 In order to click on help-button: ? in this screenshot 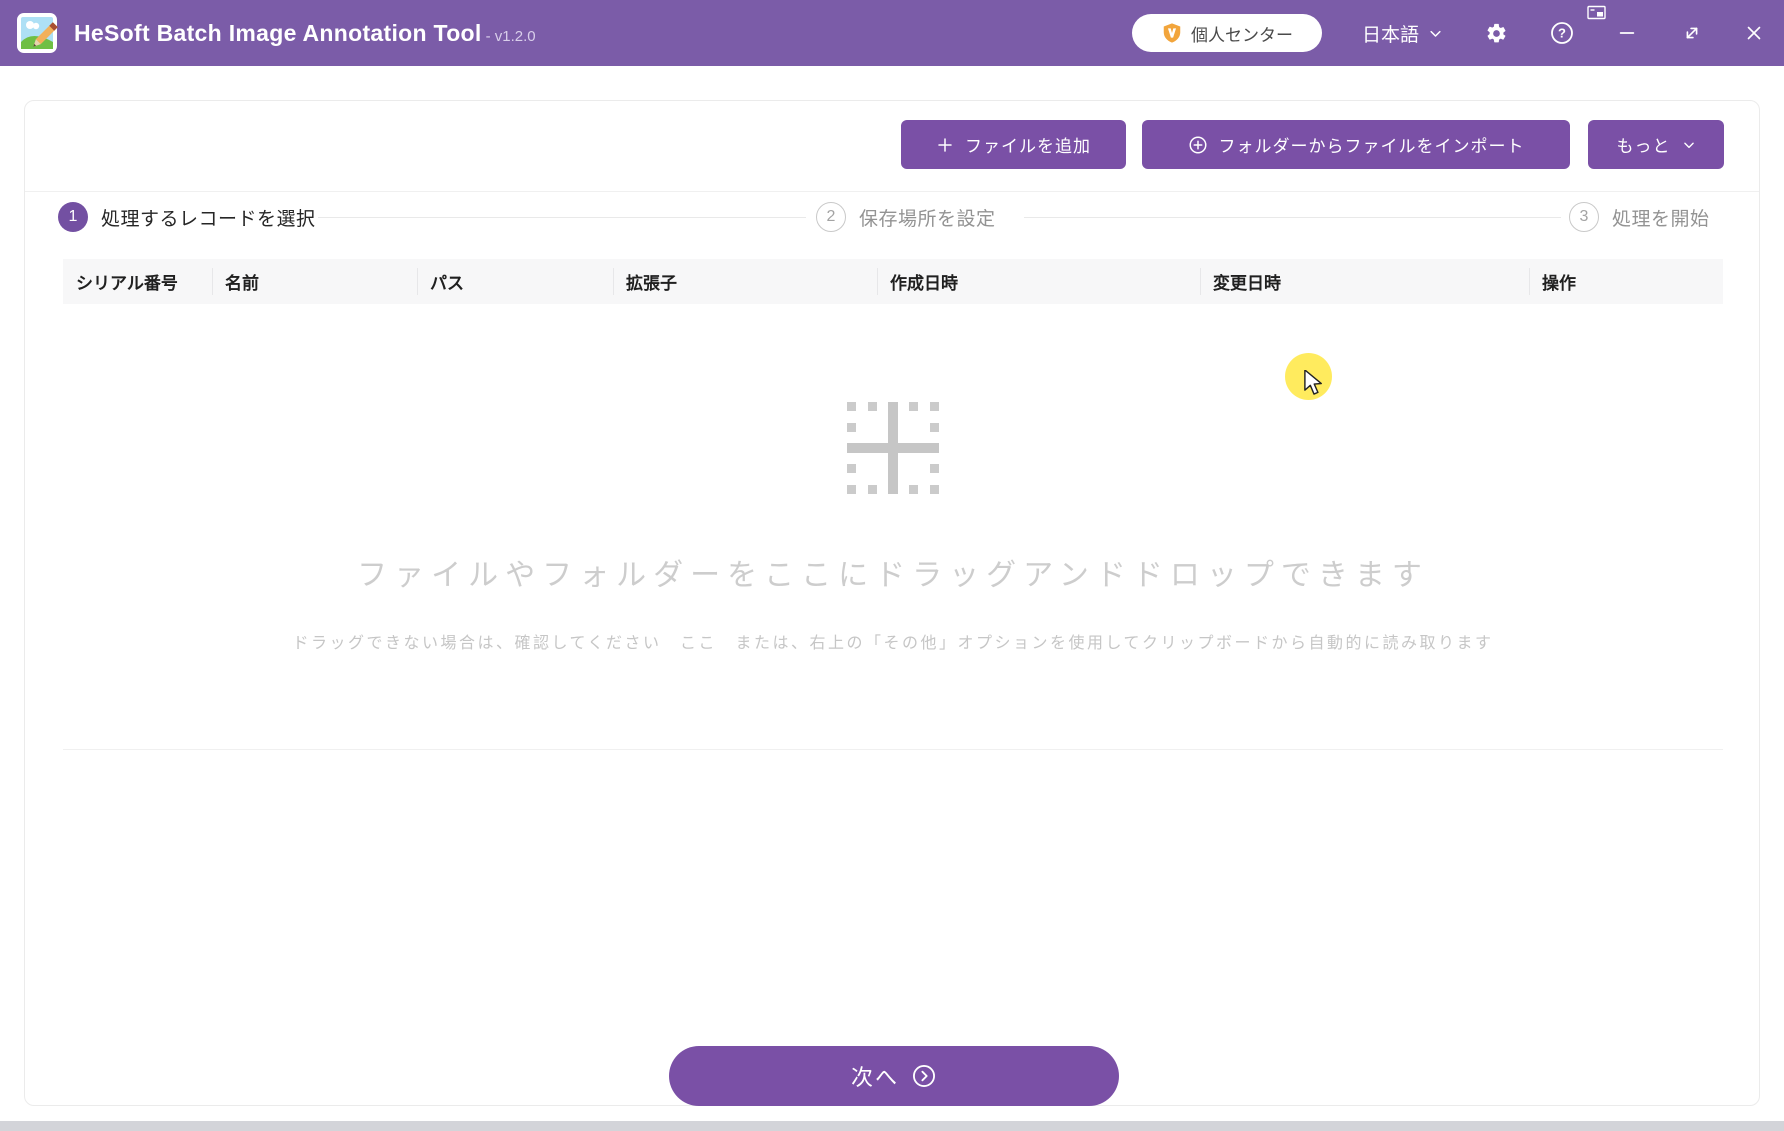, I will do `click(1562, 33)`.